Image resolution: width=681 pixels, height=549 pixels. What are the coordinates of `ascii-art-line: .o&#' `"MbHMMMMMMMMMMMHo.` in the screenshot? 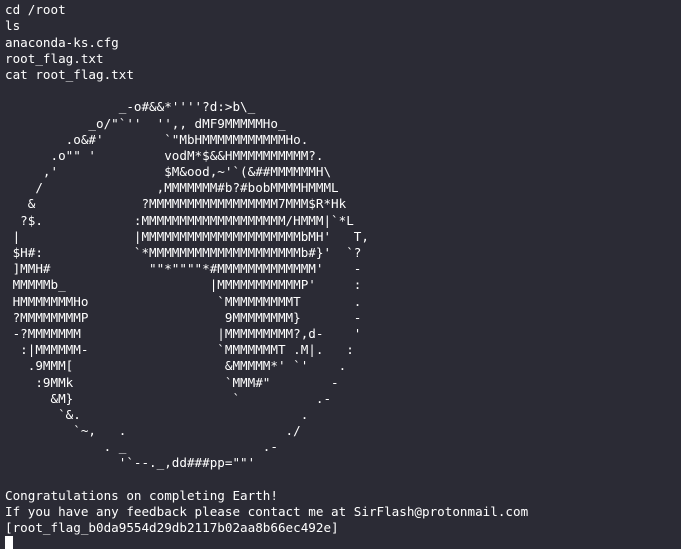 It's located at (157, 139).